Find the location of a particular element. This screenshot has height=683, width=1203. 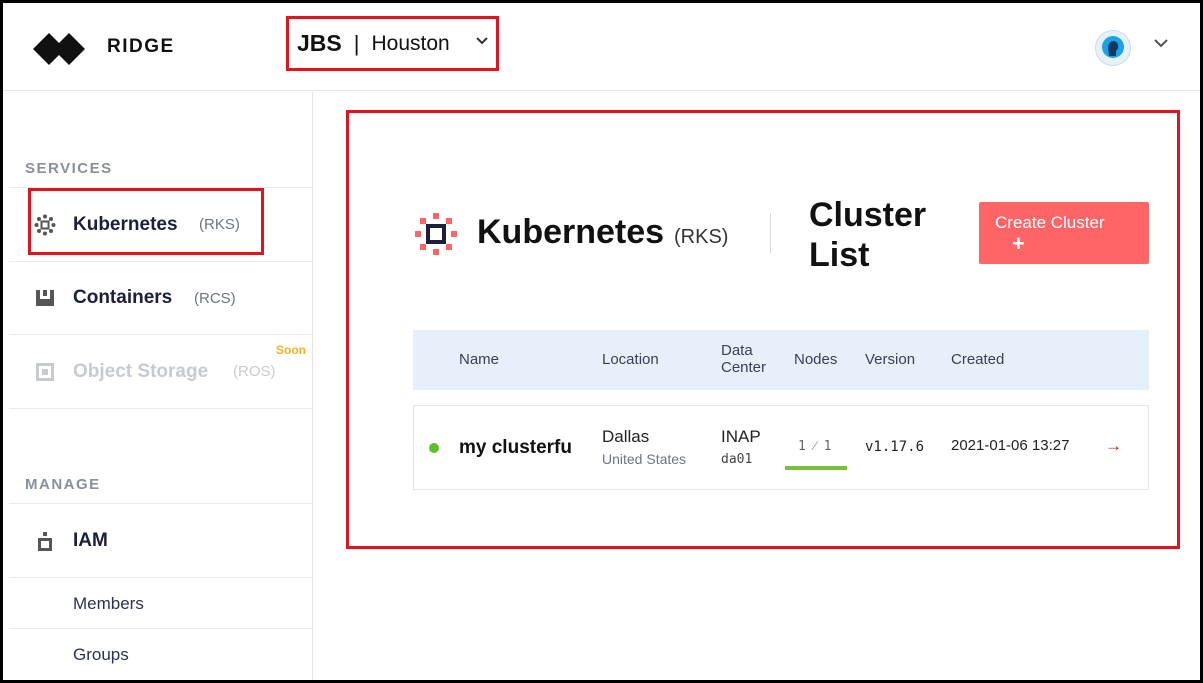

org-location-selector: JBS | Houston is located at coordinates (392, 43).